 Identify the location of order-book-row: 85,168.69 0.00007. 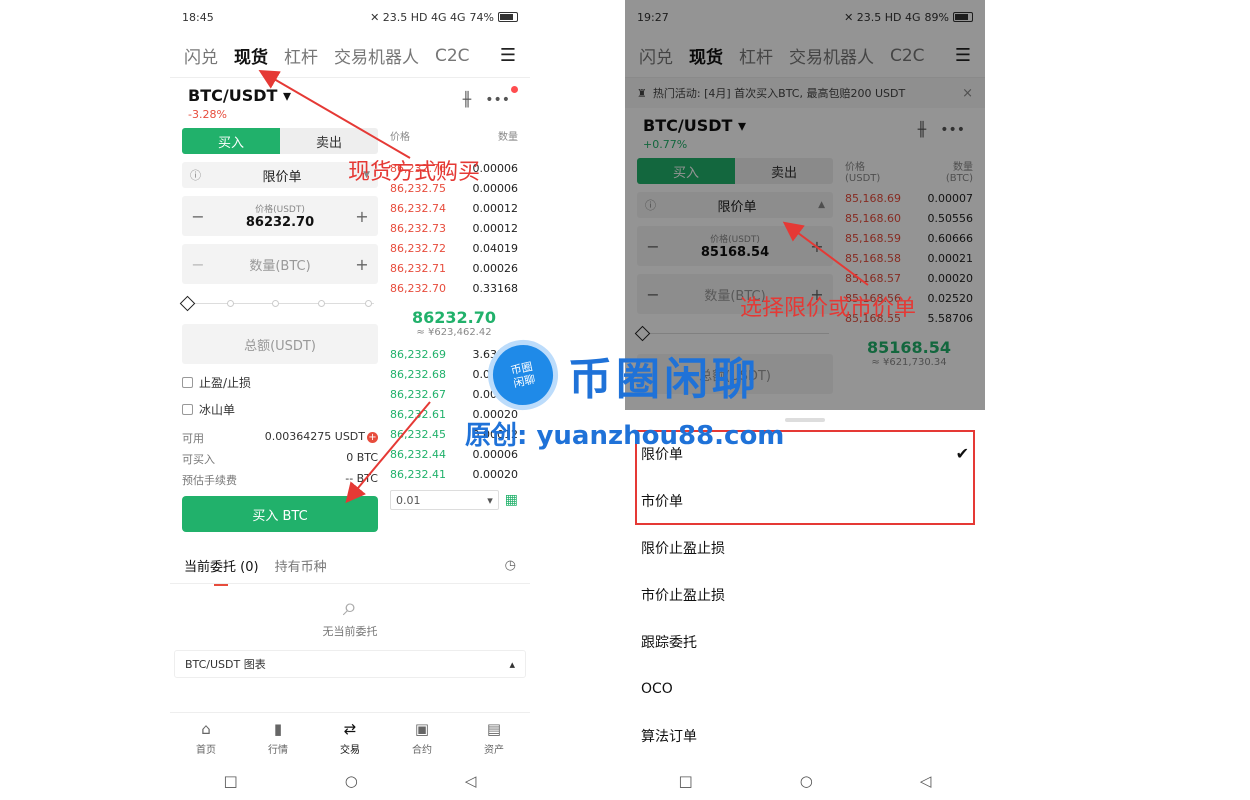
(909, 198).